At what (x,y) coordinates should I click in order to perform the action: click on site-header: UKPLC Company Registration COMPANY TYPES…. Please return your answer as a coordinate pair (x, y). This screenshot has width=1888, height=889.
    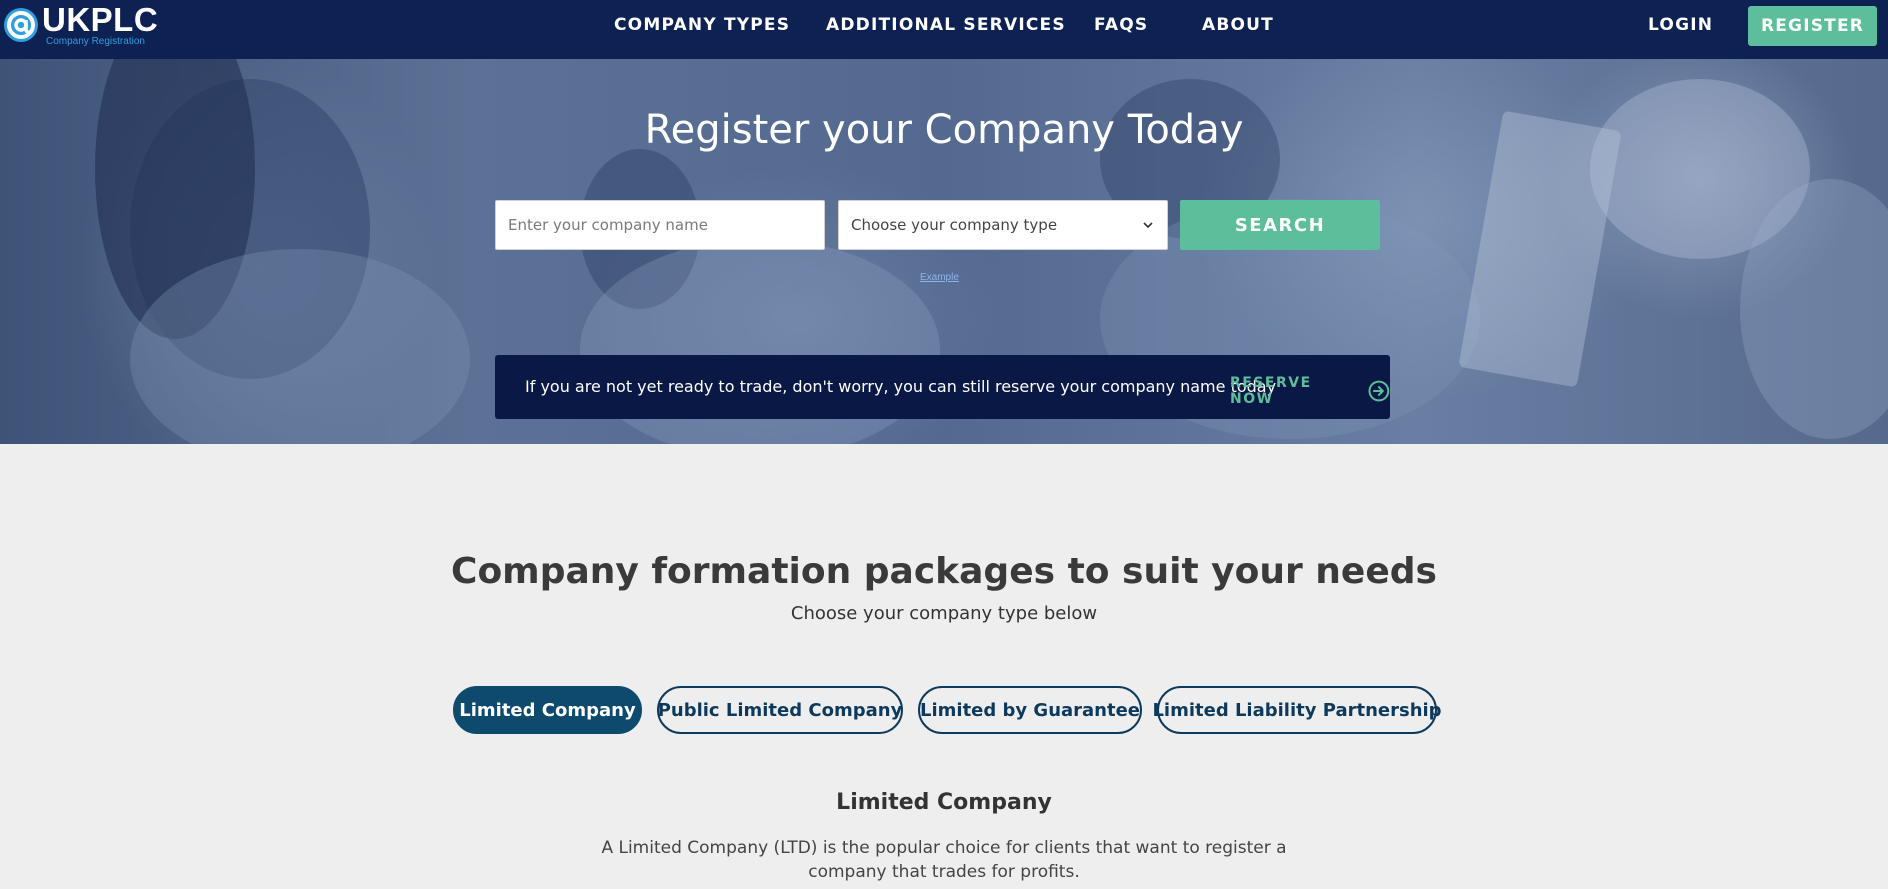
    Looking at the image, I should click on (944, 29).